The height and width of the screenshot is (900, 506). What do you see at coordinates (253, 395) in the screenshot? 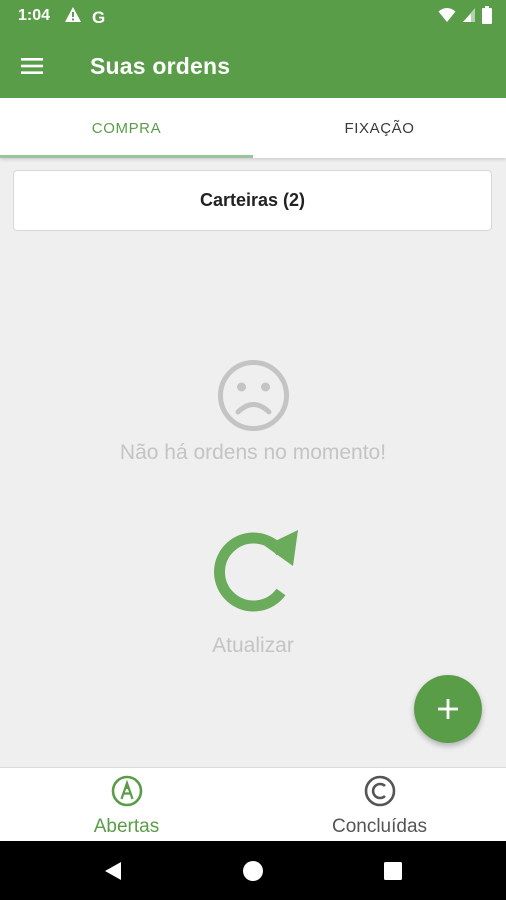
I see `sad-face-icon` at bounding box center [253, 395].